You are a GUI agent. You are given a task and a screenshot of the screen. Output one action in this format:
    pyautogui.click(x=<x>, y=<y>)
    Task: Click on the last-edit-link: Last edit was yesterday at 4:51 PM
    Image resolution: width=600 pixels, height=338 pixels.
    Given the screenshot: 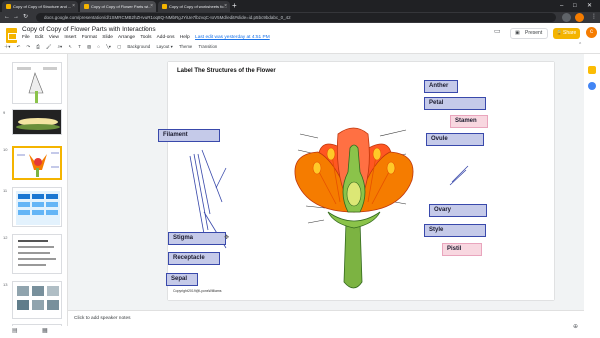 What is the action you would take?
    pyautogui.click(x=232, y=37)
    